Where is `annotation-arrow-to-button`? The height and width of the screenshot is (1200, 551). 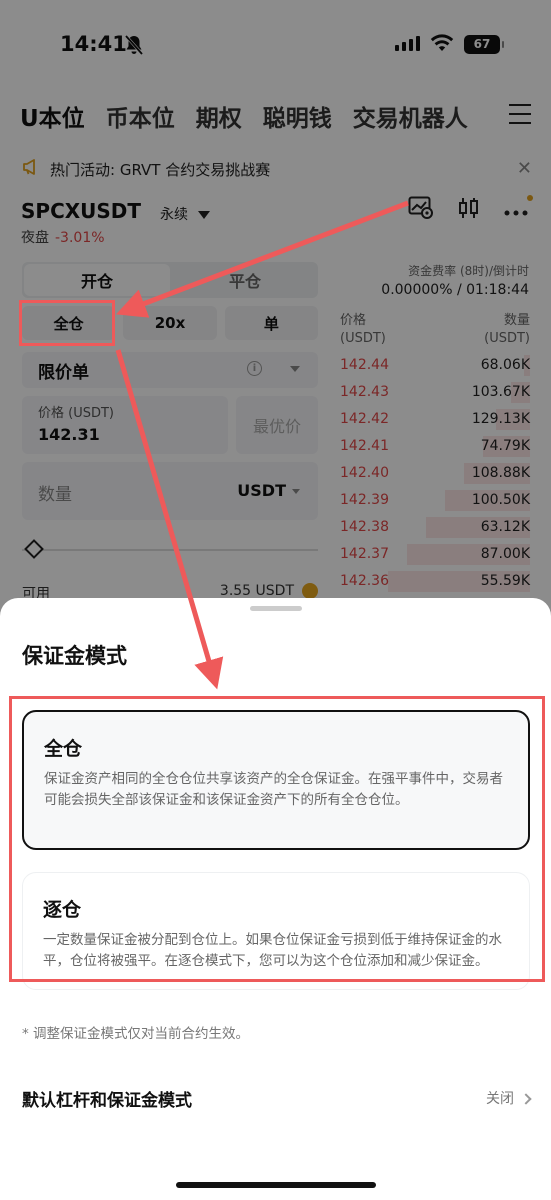 annotation-arrow-to-button is located at coordinates (262, 259).